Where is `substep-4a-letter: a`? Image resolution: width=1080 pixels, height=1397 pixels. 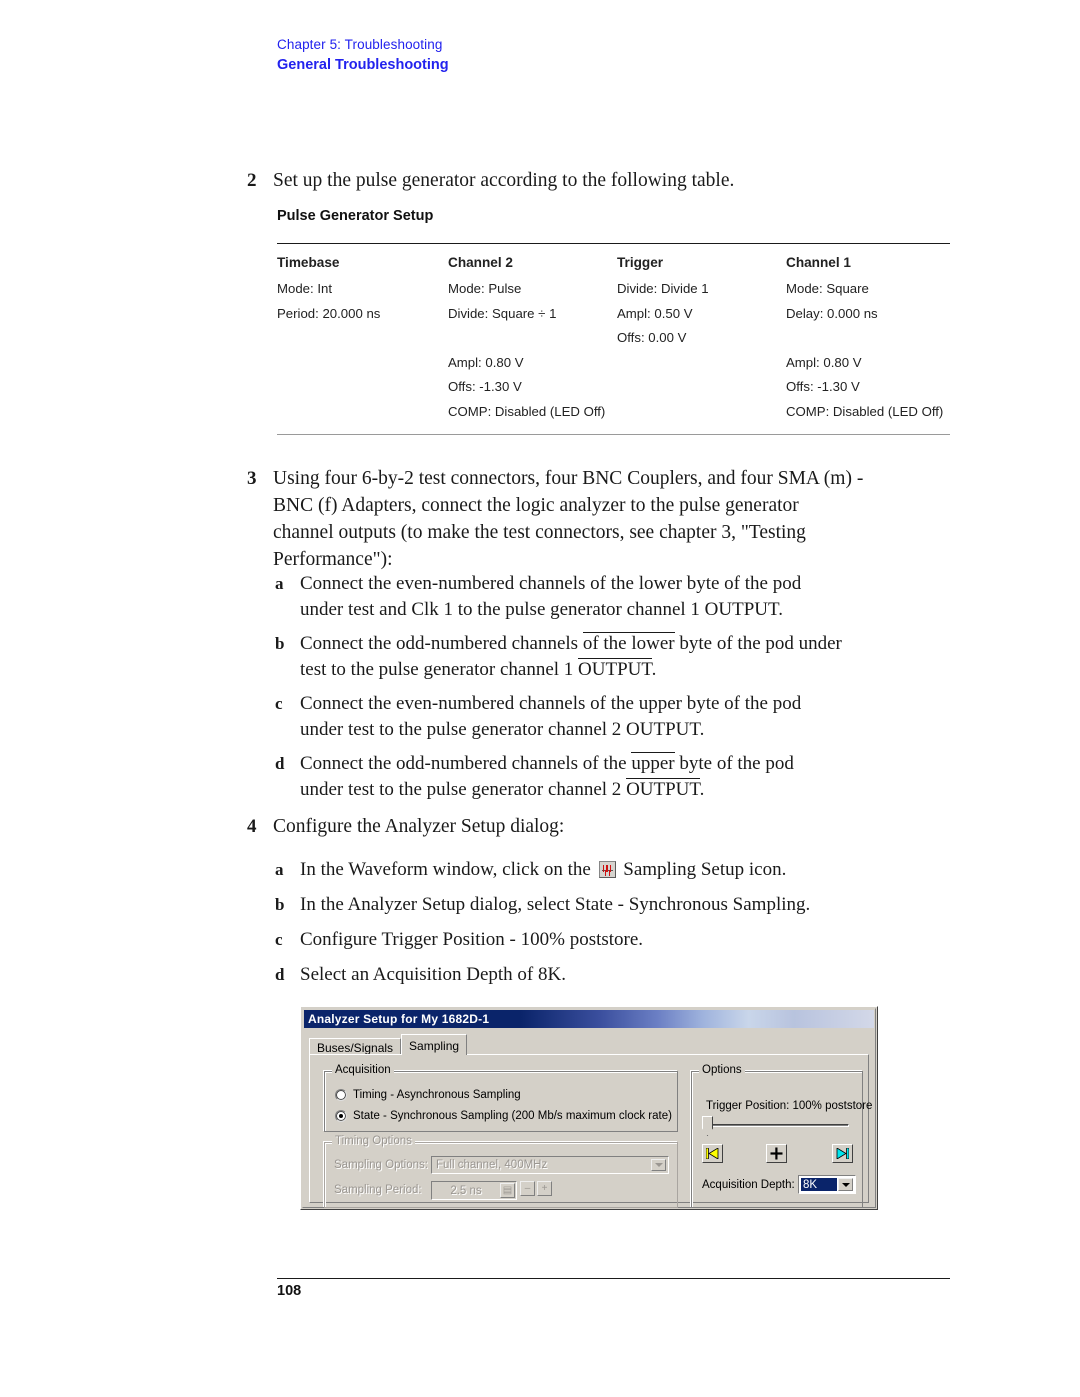 substep-4a-letter: a is located at coordinates (279, 869).